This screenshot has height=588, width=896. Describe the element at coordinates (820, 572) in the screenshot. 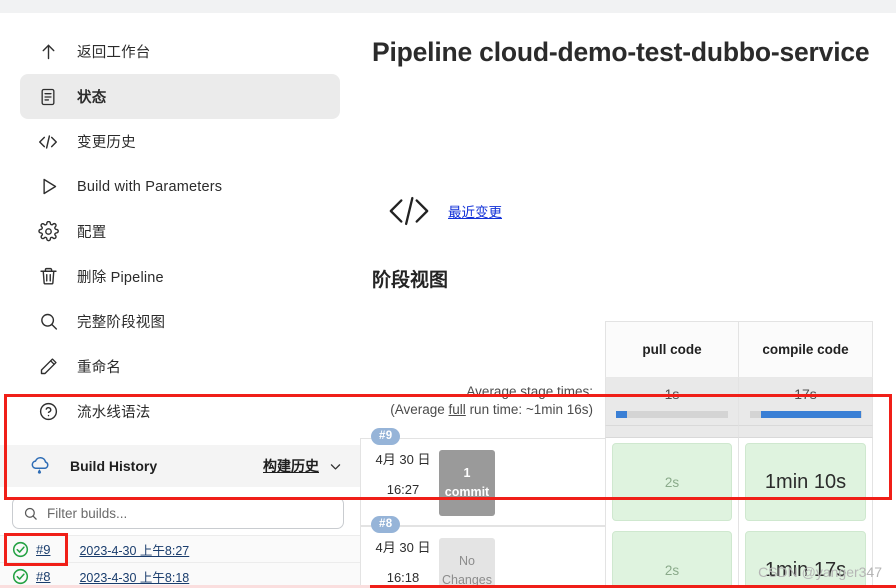

I see `watermark: CSDN @yanger347` at that location.